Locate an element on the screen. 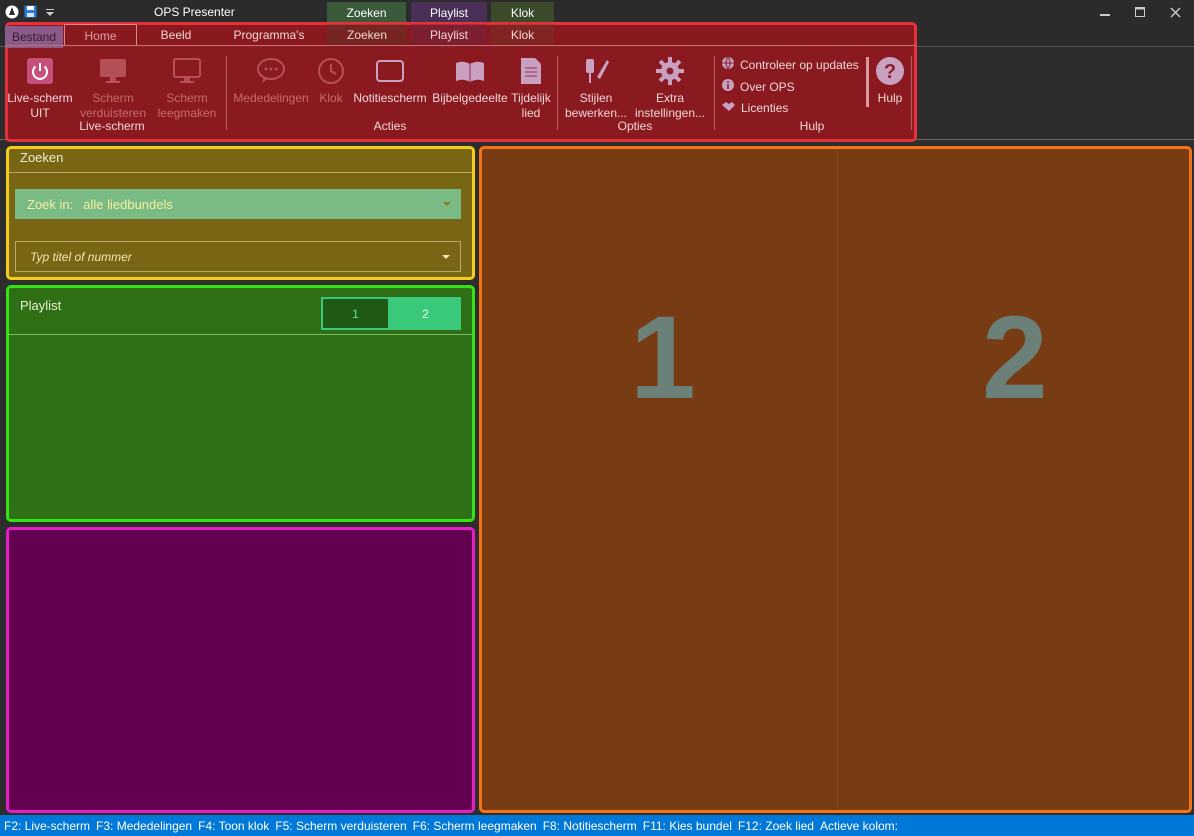  context-tab-playlist: Playlist is located at coordinates (449, 13).